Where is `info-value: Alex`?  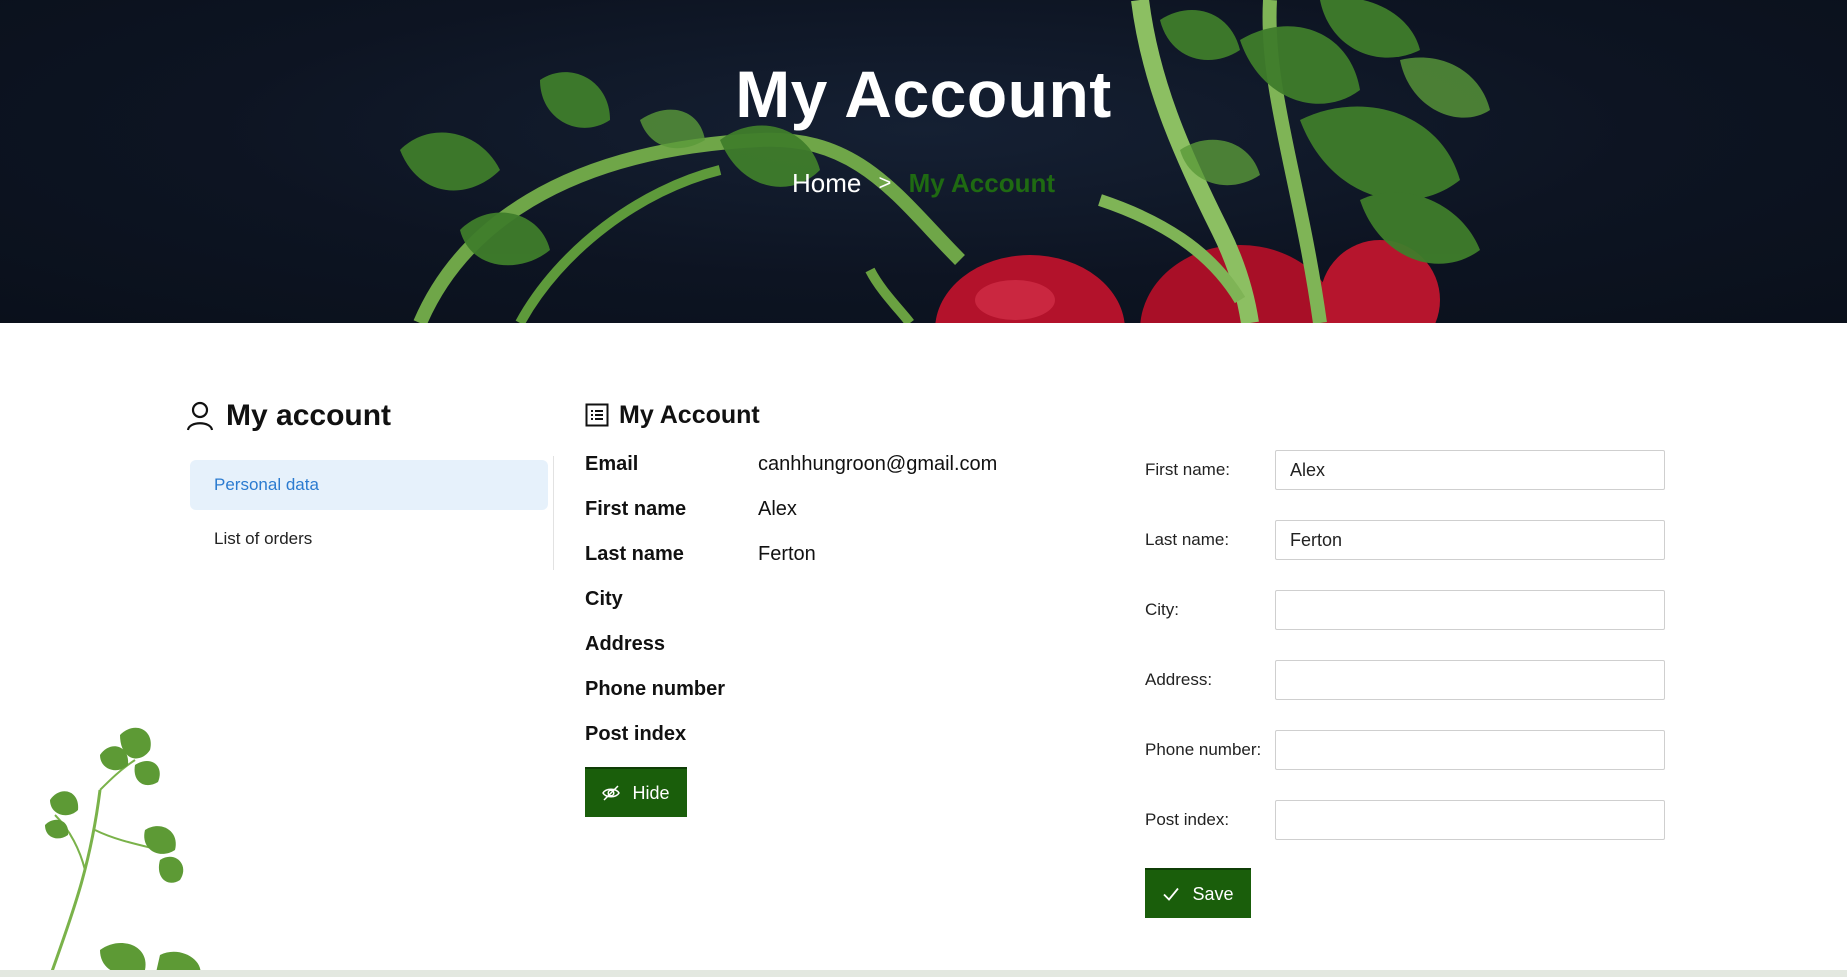 info-value: Alex is located at coordinates (777, 509).